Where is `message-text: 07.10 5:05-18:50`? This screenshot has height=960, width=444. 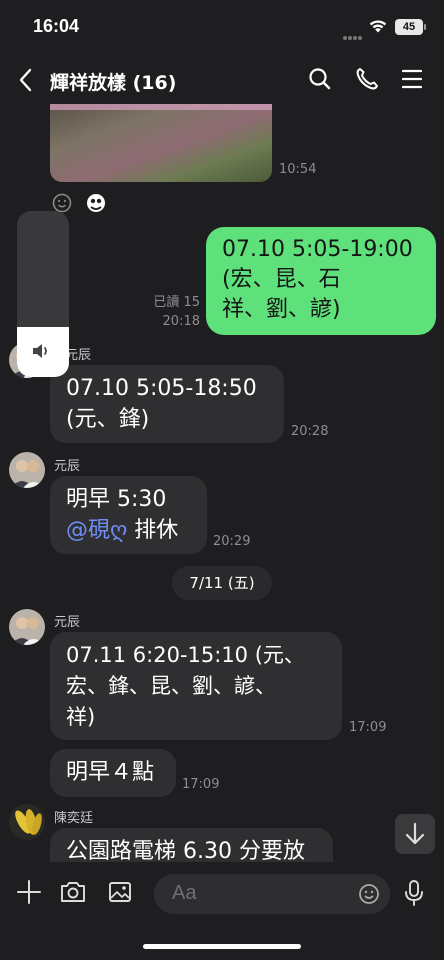 message-text: 07.10 5:05-18:50 is located at coordinates (161, 388).